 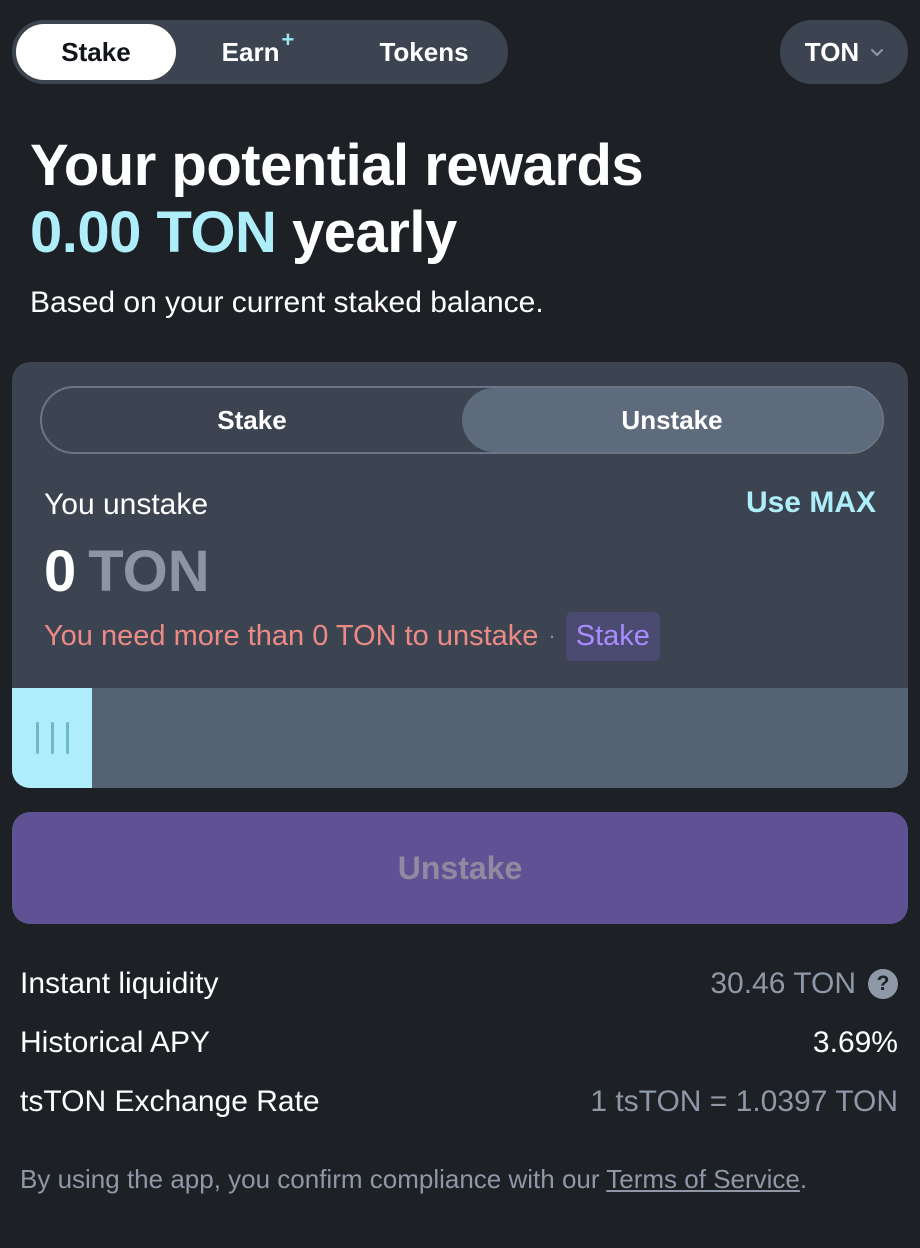 What do you see at coordinates (460, 738) in the screenshot?
I see `amount-slider` at bounding box center [460, 738].